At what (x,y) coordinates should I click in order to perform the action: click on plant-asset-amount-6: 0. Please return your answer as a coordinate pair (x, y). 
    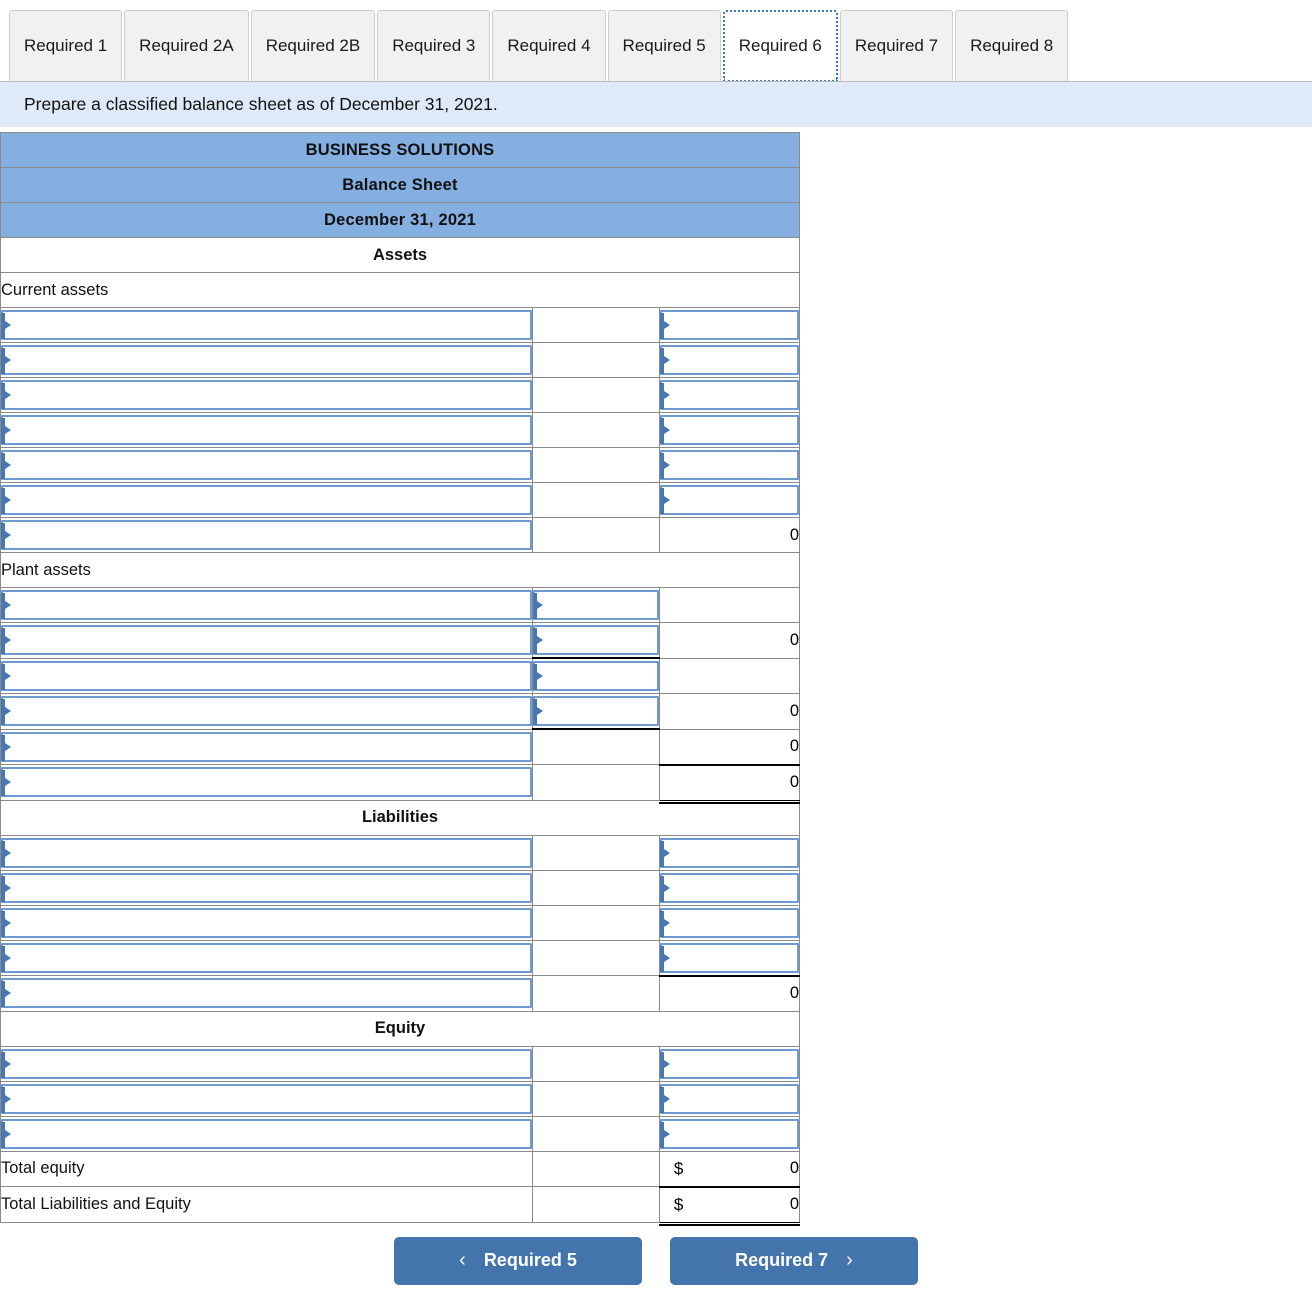
    Looking at the image, I should click on (729, 783).